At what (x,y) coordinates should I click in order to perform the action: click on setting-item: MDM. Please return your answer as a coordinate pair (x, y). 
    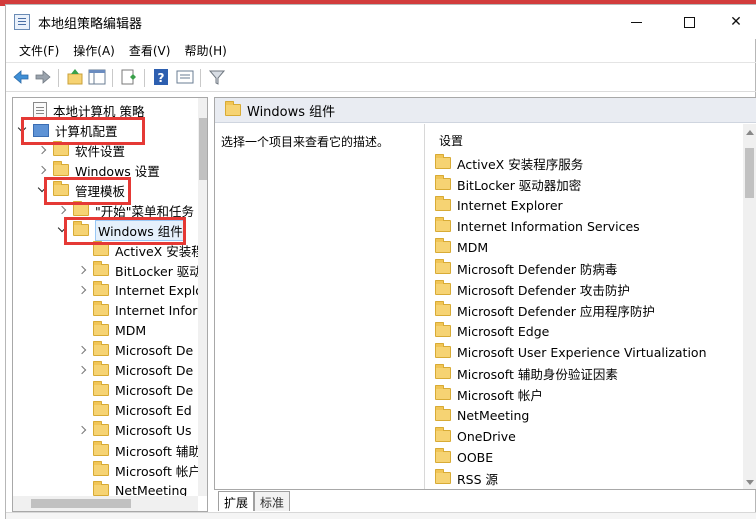
    Looking at the image, I should click on (461, 247).